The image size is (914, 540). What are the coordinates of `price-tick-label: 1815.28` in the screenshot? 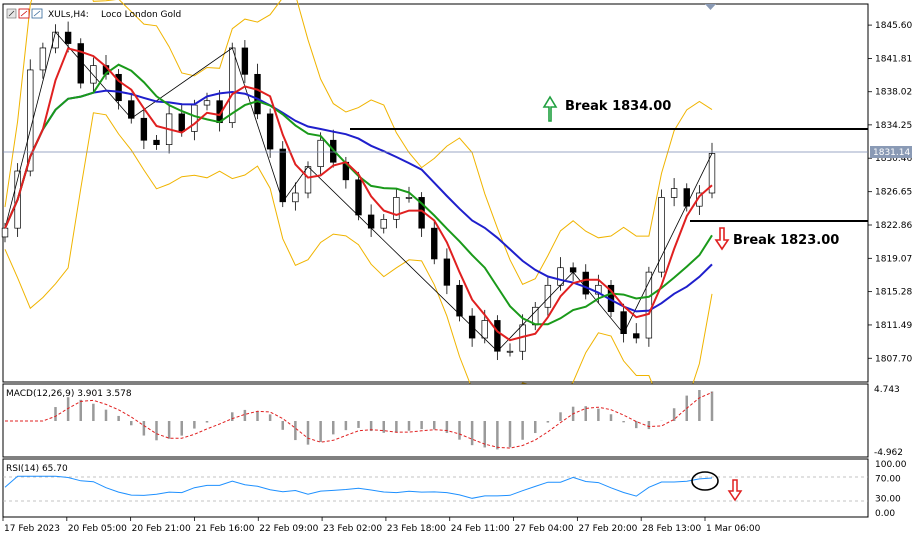 It's located at (893, 293).